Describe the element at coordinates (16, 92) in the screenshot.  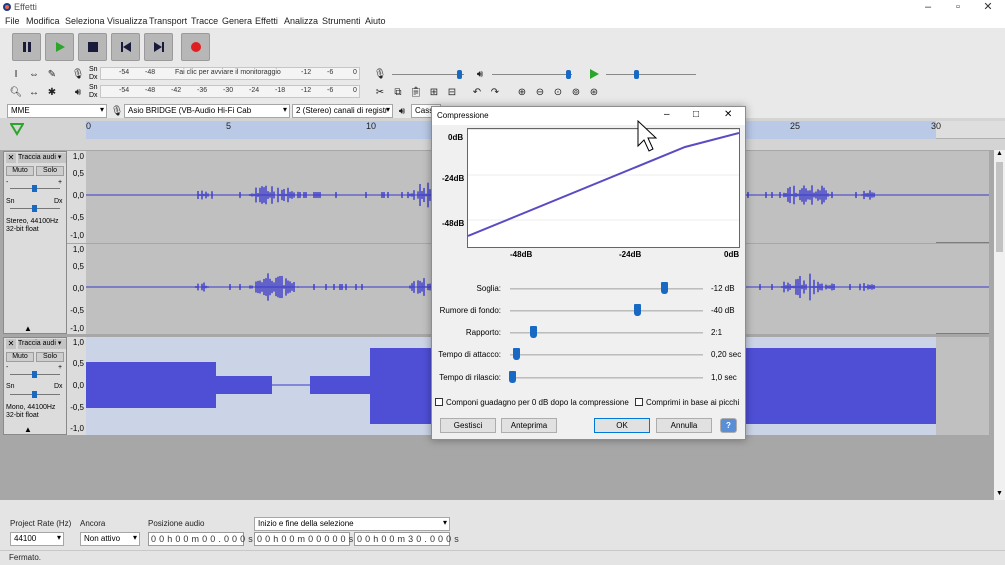
I see `zoom-tool-icon: 🔍︎` at that location.